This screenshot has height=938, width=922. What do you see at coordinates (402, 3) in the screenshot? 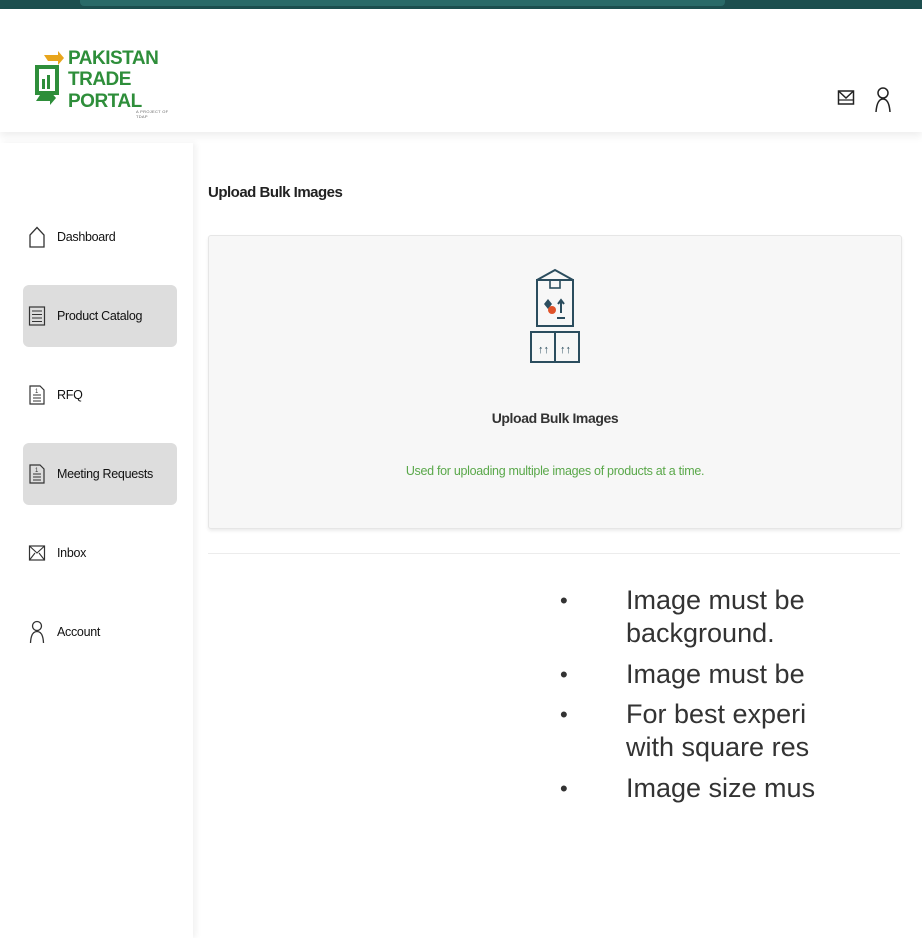
I see `browser-top-strip-inner` at bounding box center [402, 3].